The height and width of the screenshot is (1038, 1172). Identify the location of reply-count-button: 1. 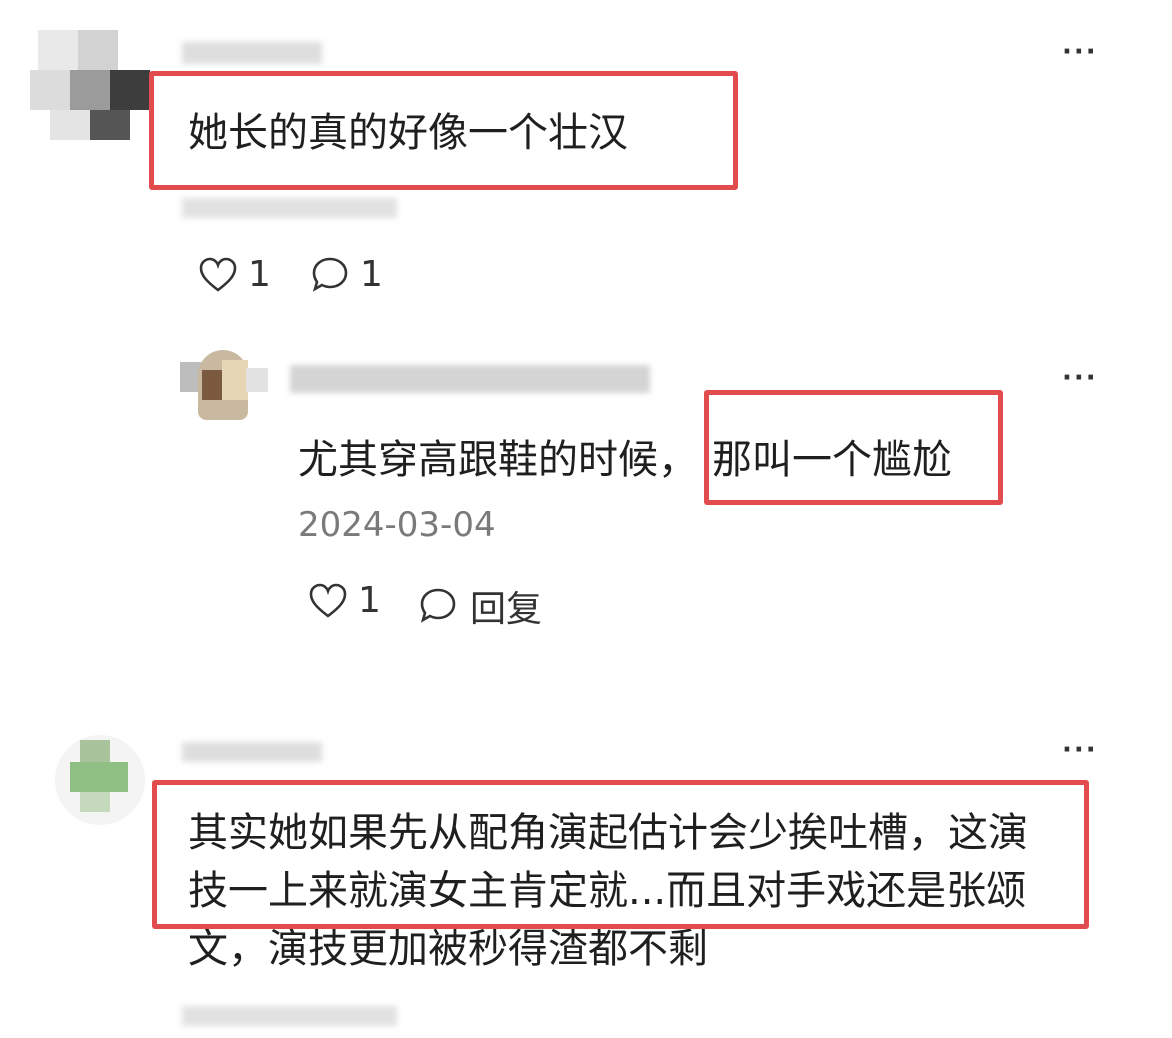
(346, 274).